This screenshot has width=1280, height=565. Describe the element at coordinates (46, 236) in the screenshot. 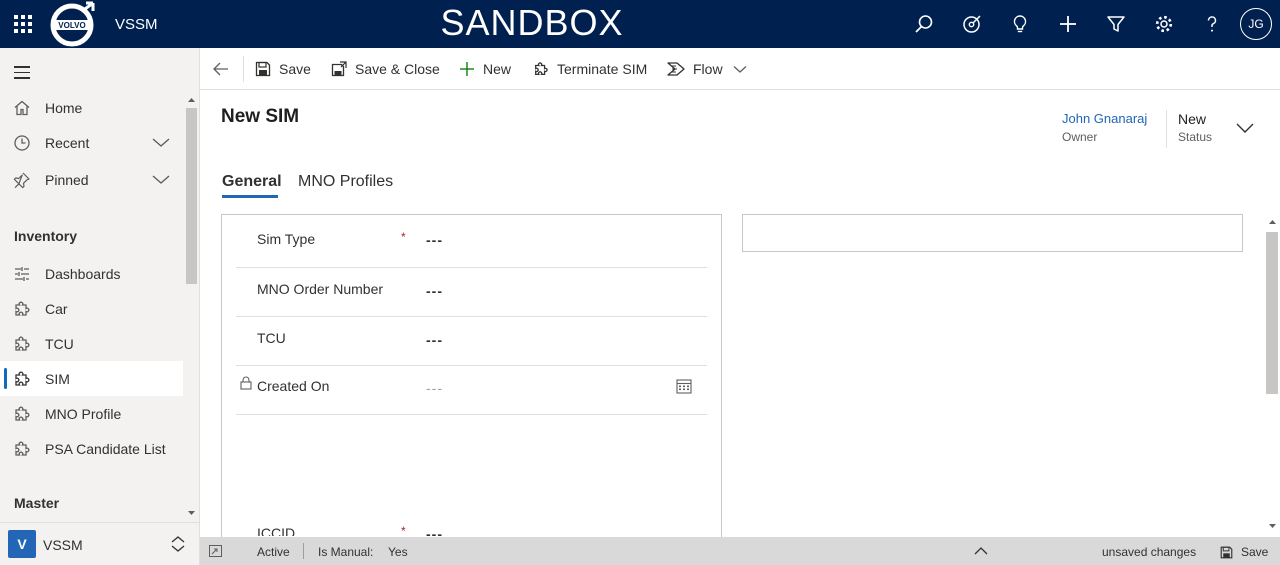

I see `sidebar-group-inventory: Inventory` at that location.